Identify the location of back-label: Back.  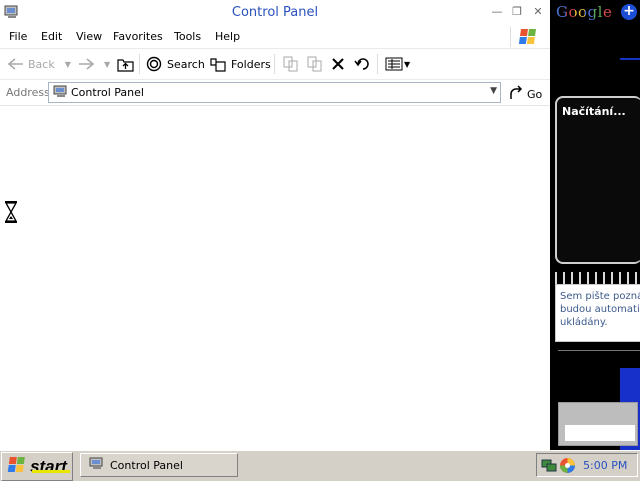
(41, 64).